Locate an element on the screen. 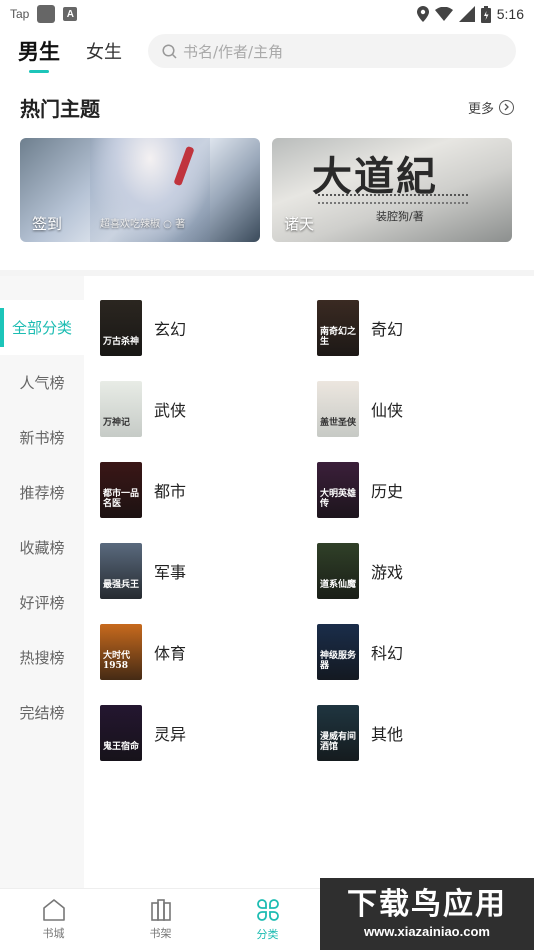  battery-icon is located at coordinates (485, 14).